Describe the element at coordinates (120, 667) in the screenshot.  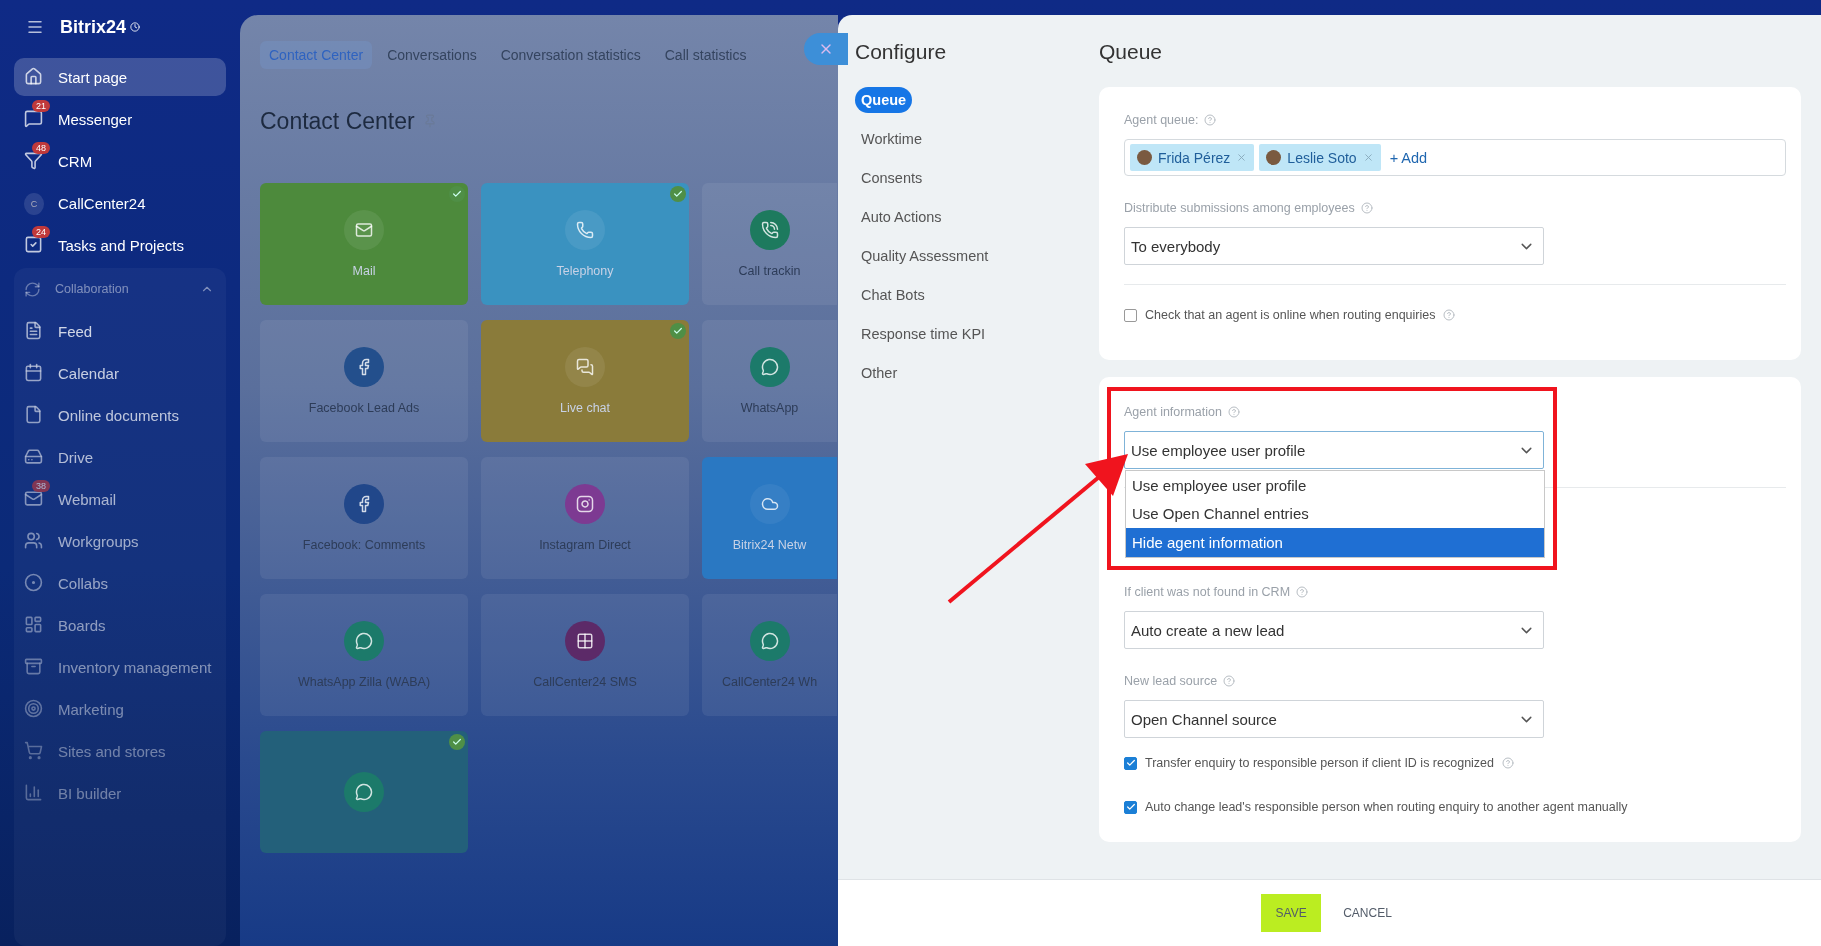
I see `sidebar-item: Inventory management` at that location.